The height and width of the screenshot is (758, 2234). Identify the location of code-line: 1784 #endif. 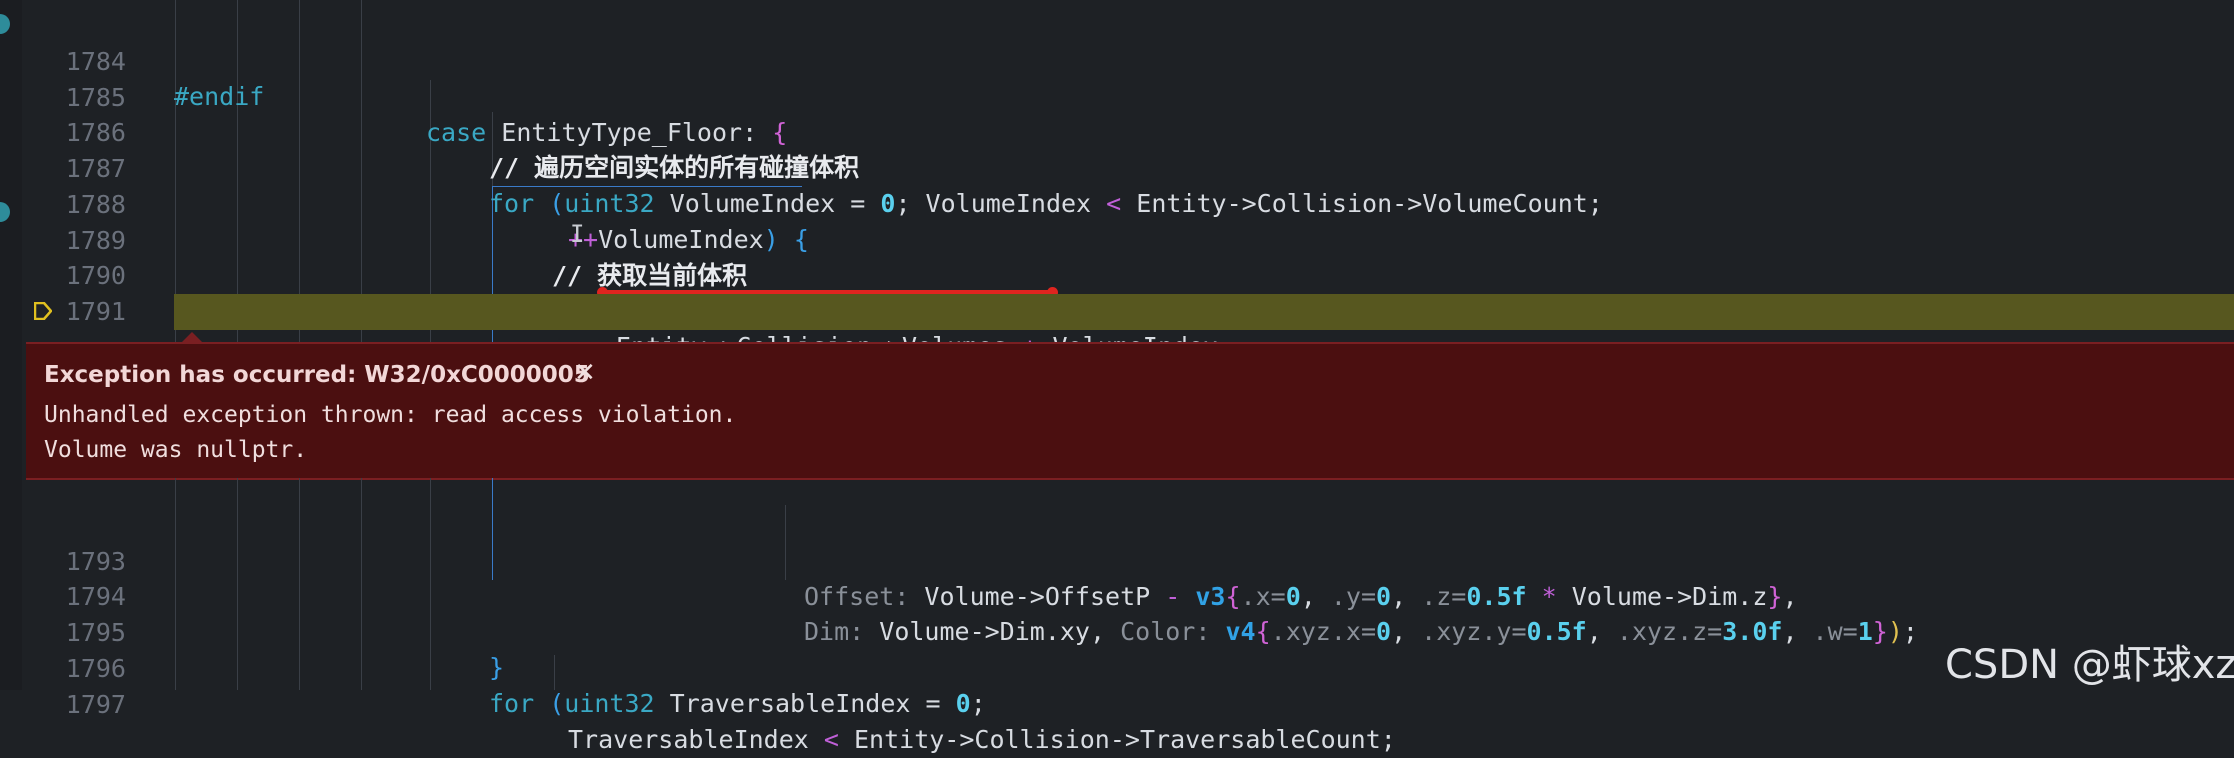
(1117, 60).